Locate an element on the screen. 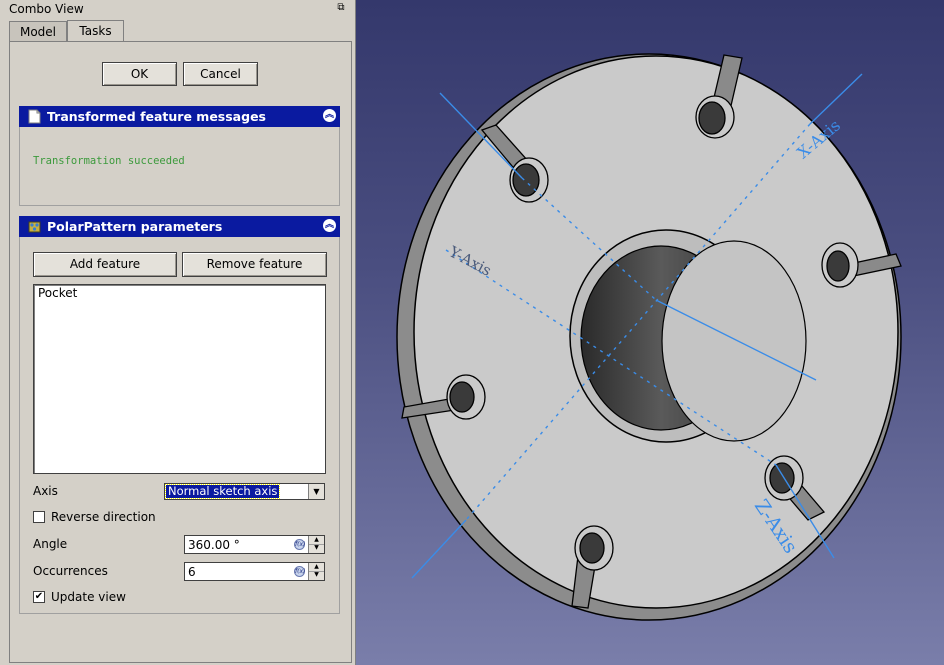 Image resolution: width=944 pixels, height=665 pixels. transformation-message: Transformation succeeded is located at coordinates (109, 161).